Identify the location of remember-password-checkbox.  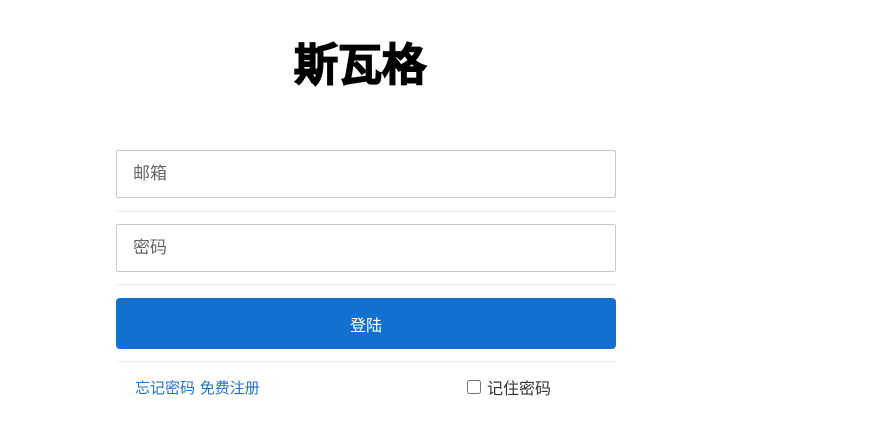
(474, 387).